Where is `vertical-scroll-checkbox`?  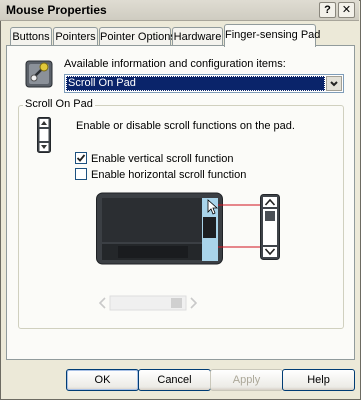 vertical-scroll-checkbox is located at coordinates (81, 158).